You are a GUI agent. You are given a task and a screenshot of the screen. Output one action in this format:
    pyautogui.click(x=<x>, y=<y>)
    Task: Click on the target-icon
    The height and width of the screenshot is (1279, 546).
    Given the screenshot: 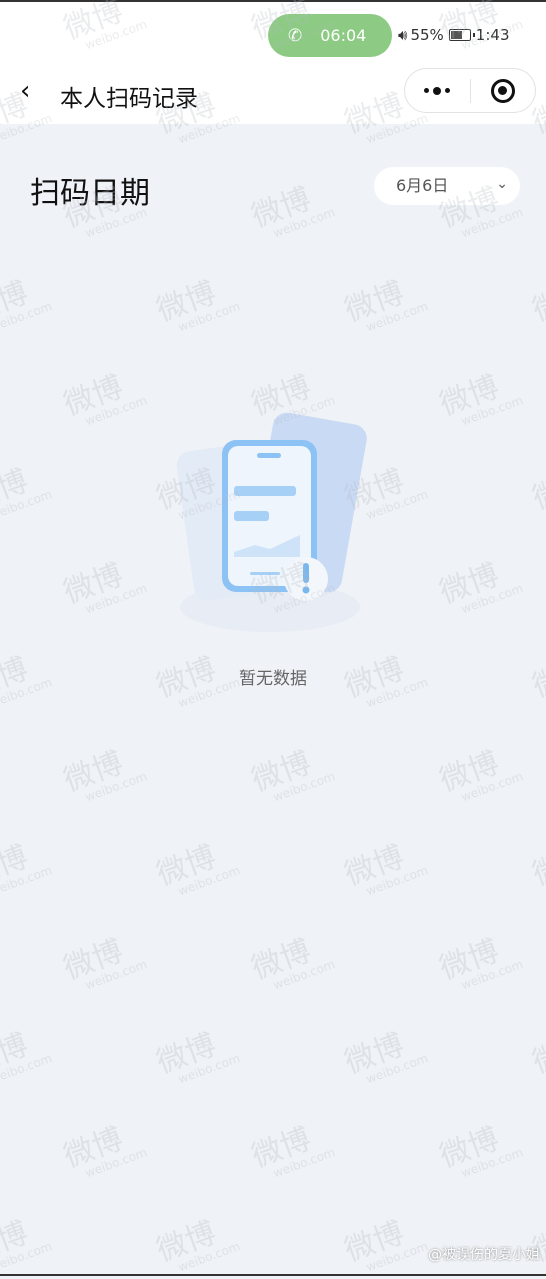 What is the action you would take?
    pyautogui.click(x=502, y=90)
    